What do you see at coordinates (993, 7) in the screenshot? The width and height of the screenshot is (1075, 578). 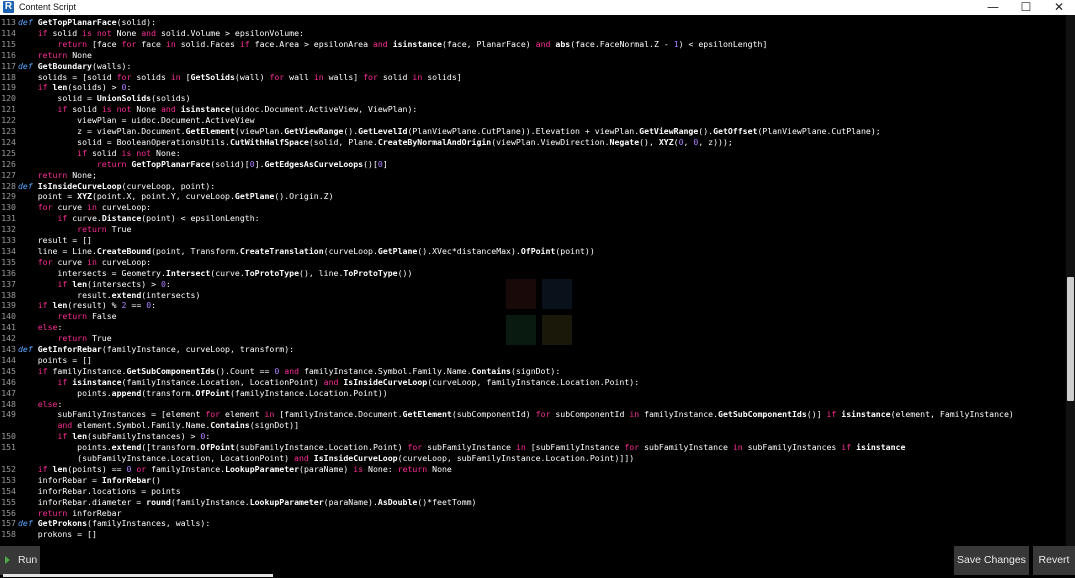 I see `minimize-button: —` at bounding box center [993, 7].